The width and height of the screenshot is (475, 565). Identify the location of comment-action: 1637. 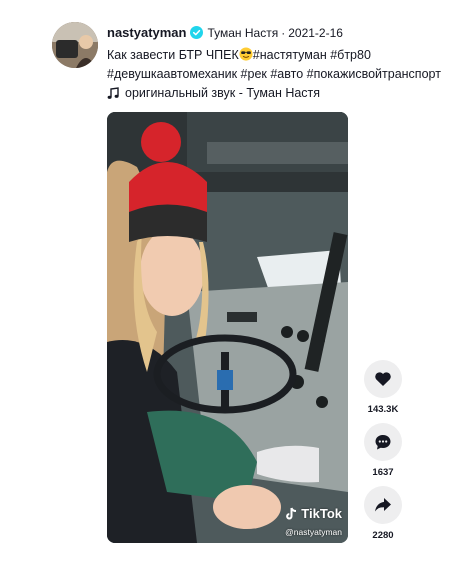
(383, 450).